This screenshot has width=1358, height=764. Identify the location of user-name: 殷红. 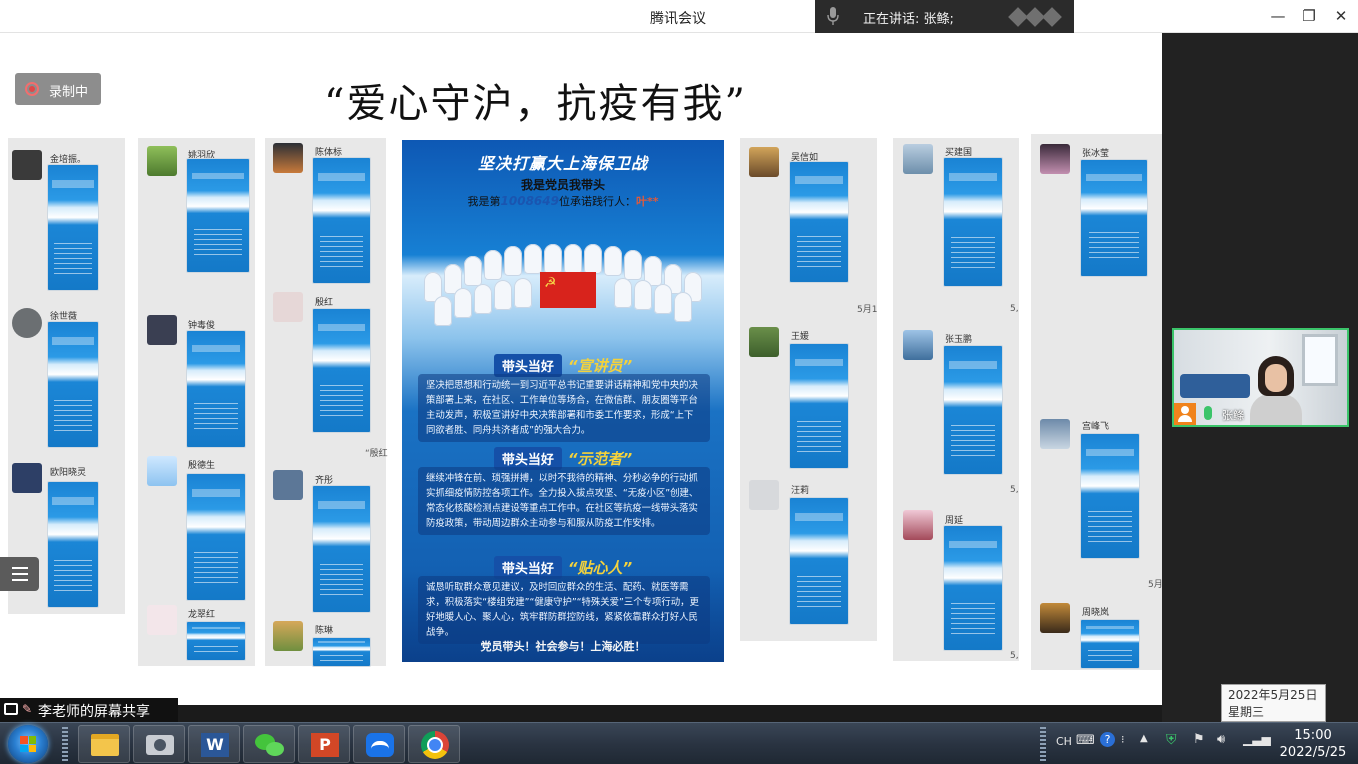
(324, 303).